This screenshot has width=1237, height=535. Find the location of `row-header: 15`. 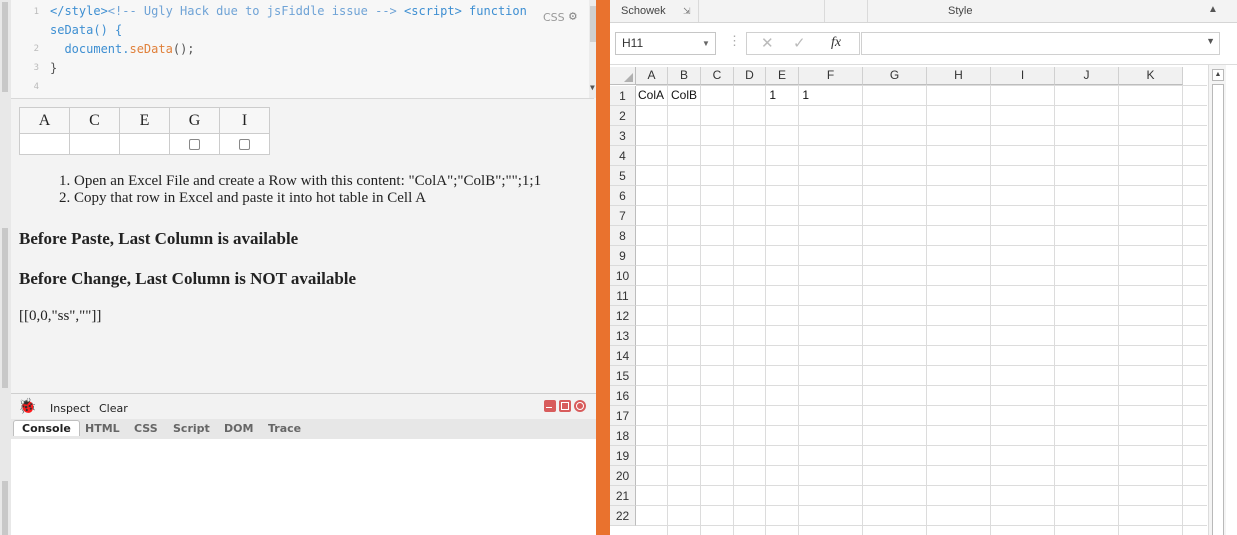

row-header: 15 is located at coordinates (623, 376).